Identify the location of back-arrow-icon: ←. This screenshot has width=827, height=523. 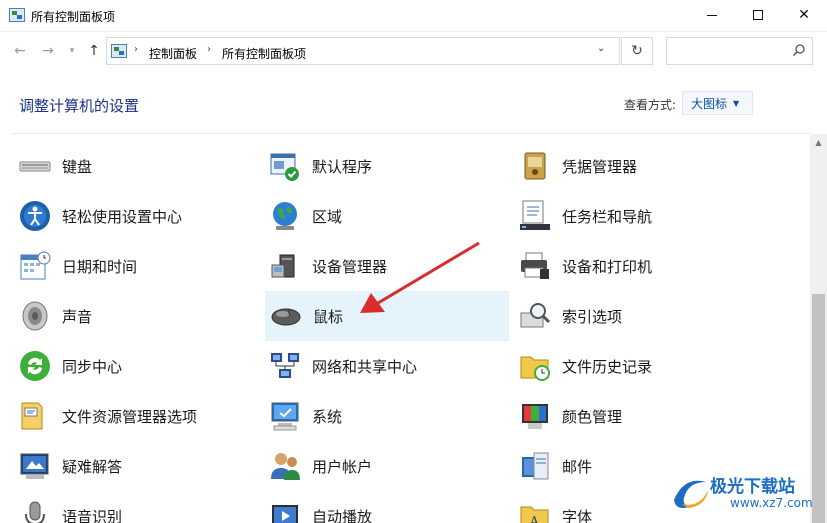
(20, 51).